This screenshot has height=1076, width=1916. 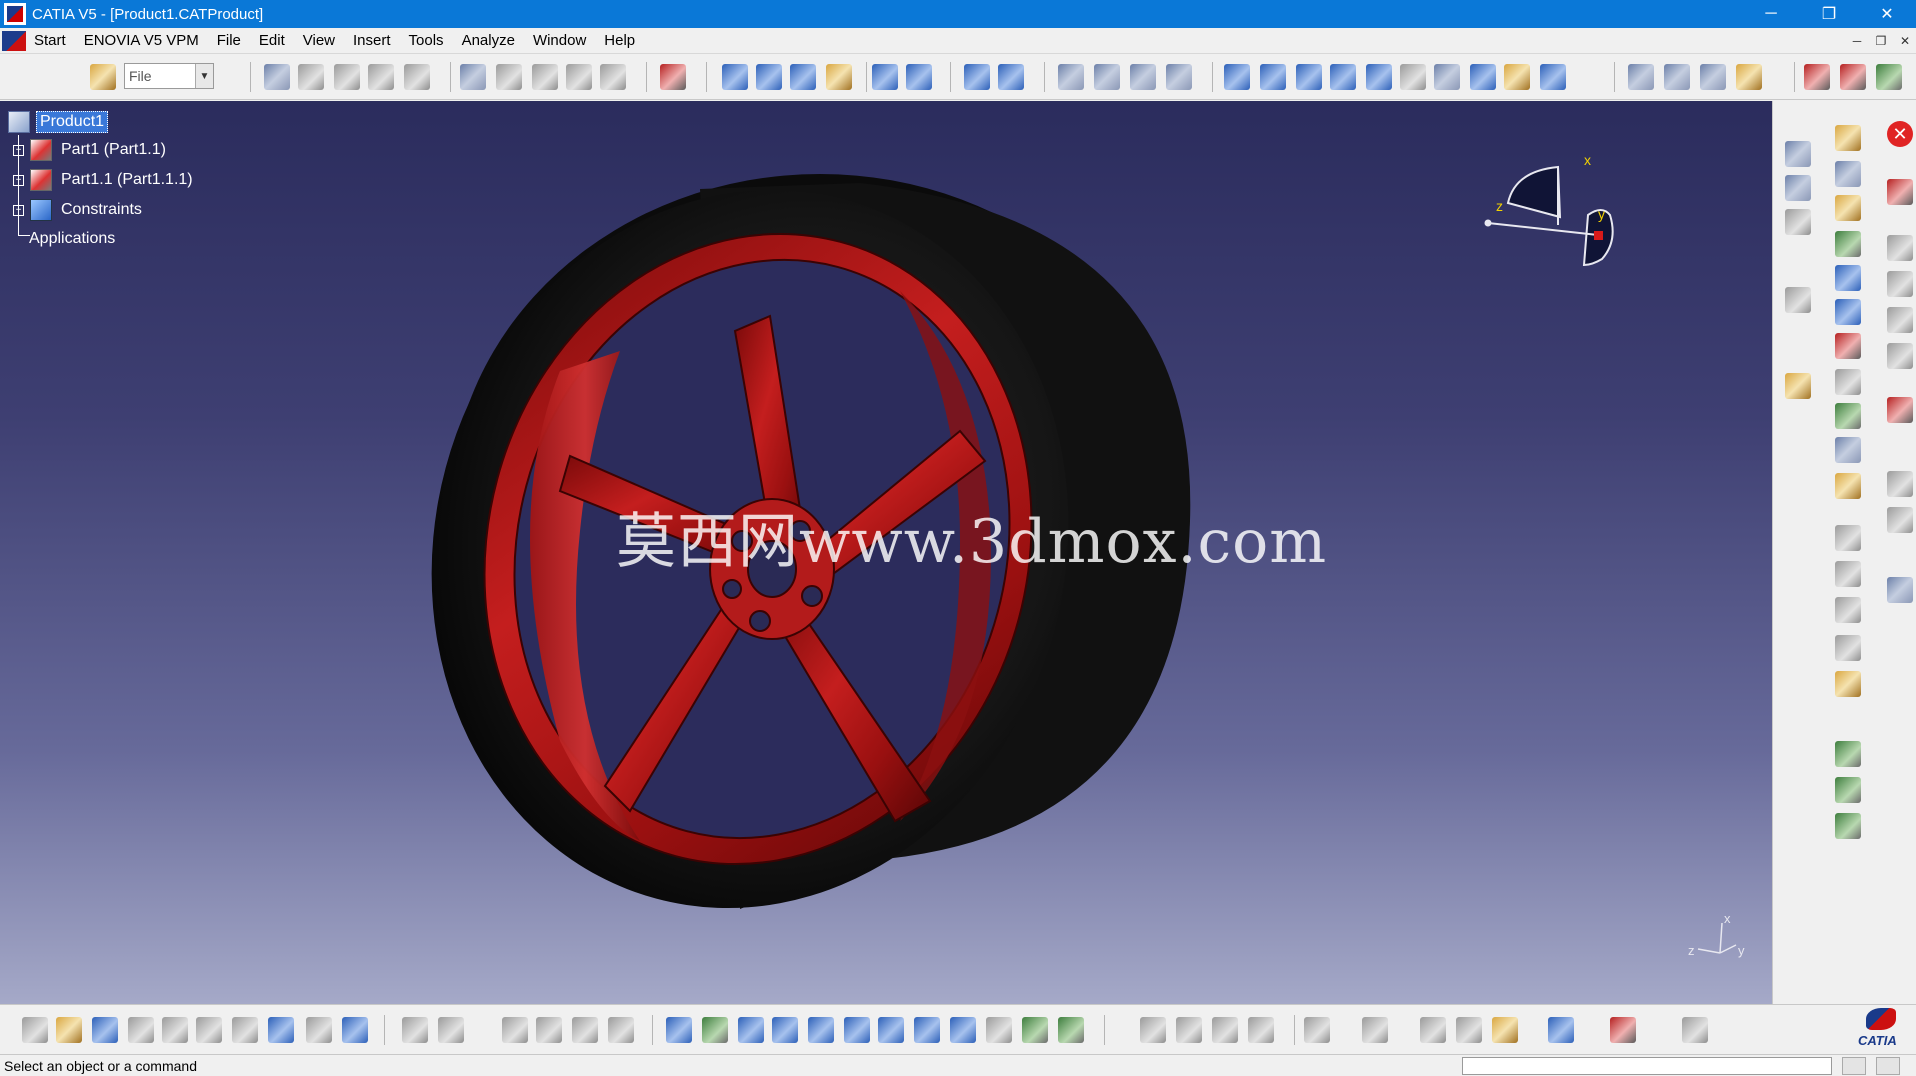 What do you see at coordinates (281, 1030) in the screenshot?
I see `undo-icon` at bounding box center [281, 1030].